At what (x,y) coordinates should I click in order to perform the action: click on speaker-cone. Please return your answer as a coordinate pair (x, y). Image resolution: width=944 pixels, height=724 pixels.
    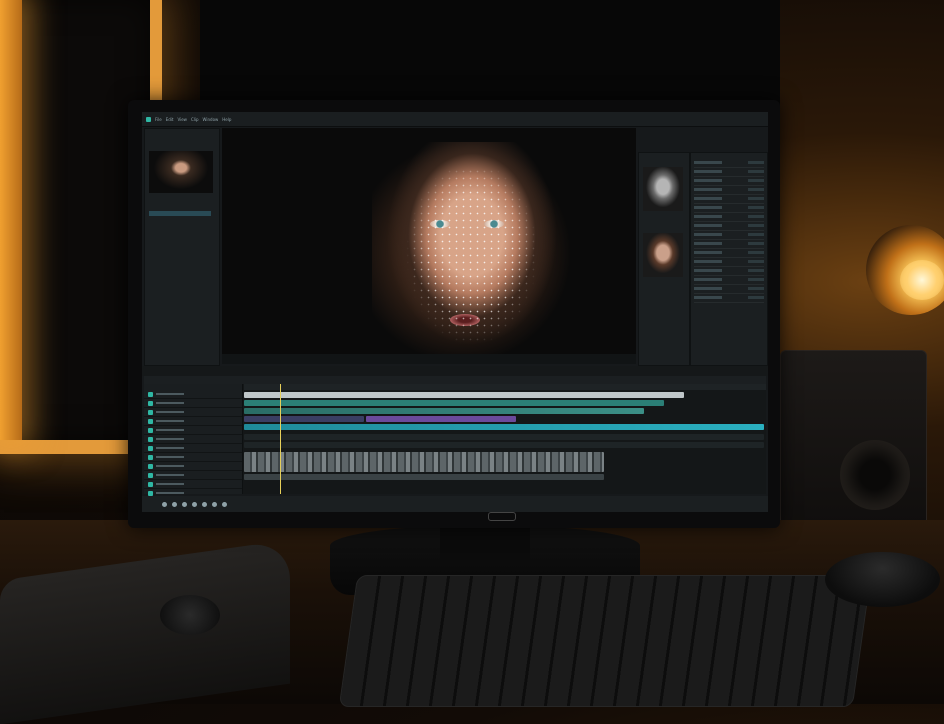
    Looking at the image, I should click on (875, 475).